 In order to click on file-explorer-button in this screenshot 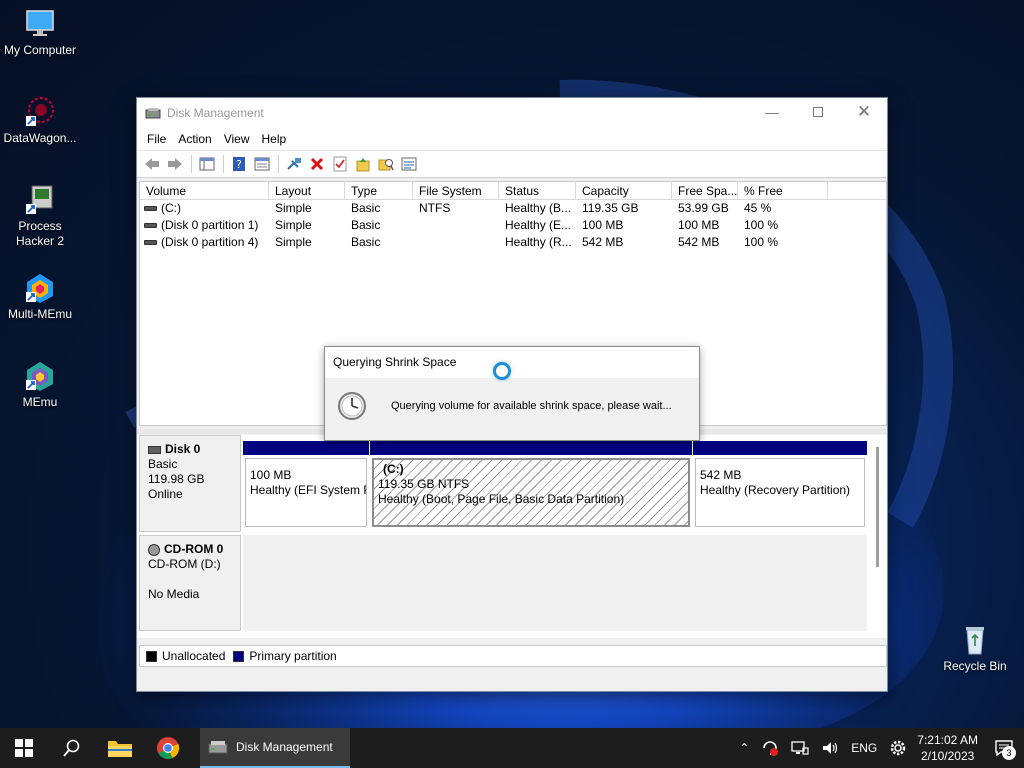, I will do `click(120, 748)`.